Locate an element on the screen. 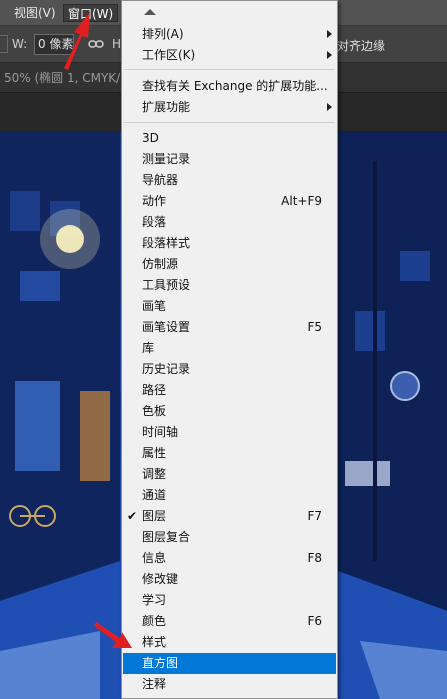 This screenshot has height=699, width=447. menu-item-actions: 动作 Alt+F9 is located at coordinates (229, 201).